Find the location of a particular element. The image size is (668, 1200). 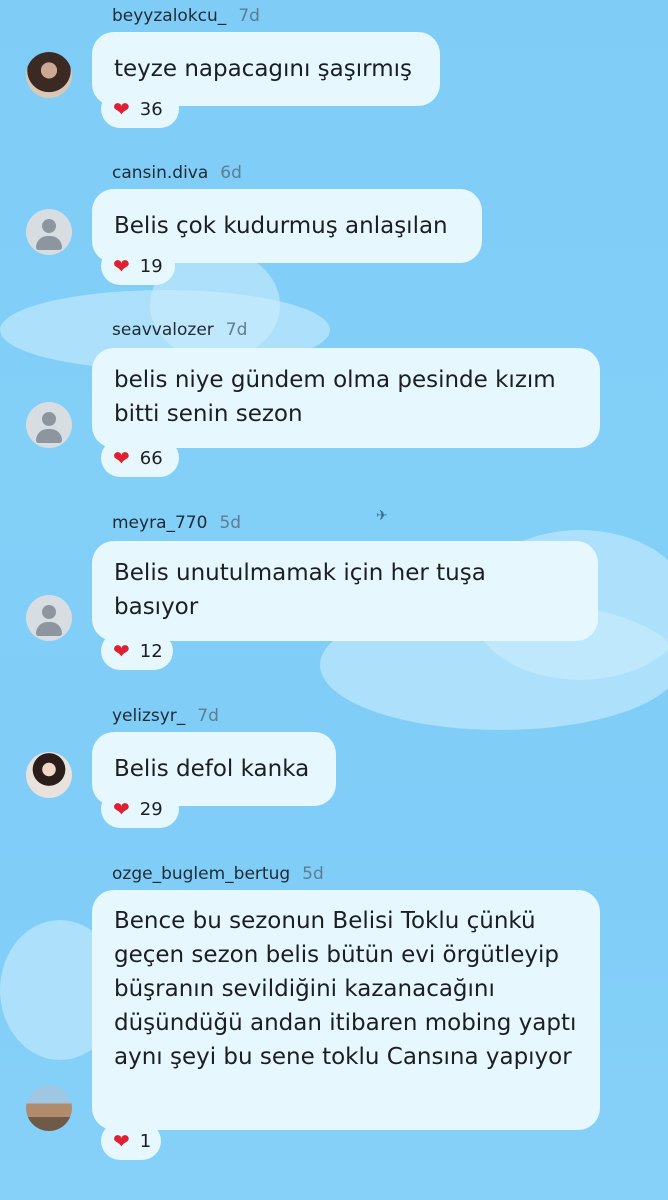

comment-username: seavvalozer 7d is located at coordinates (179, 330).